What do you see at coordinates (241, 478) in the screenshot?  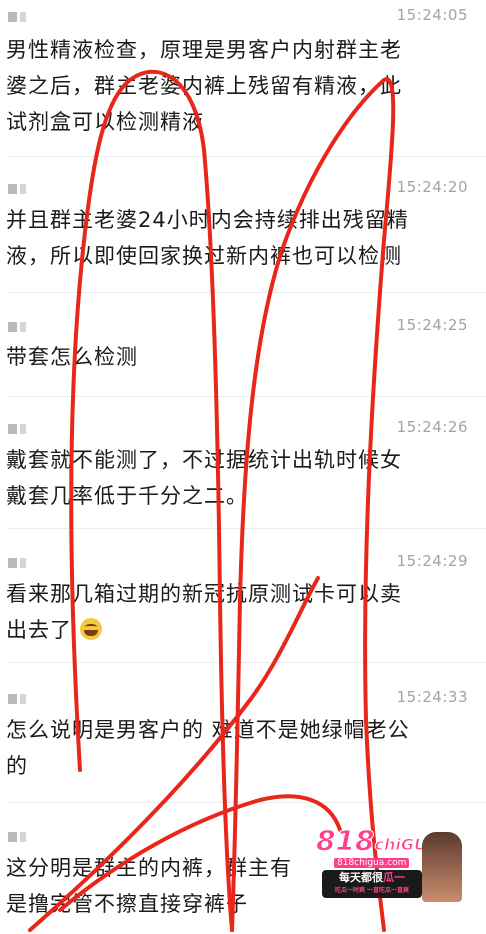 I see `message-text: 戴套就不能测了，不过据统计出轨时候女 戴套几率低于千分之二。` at bounding box center [241, 478].